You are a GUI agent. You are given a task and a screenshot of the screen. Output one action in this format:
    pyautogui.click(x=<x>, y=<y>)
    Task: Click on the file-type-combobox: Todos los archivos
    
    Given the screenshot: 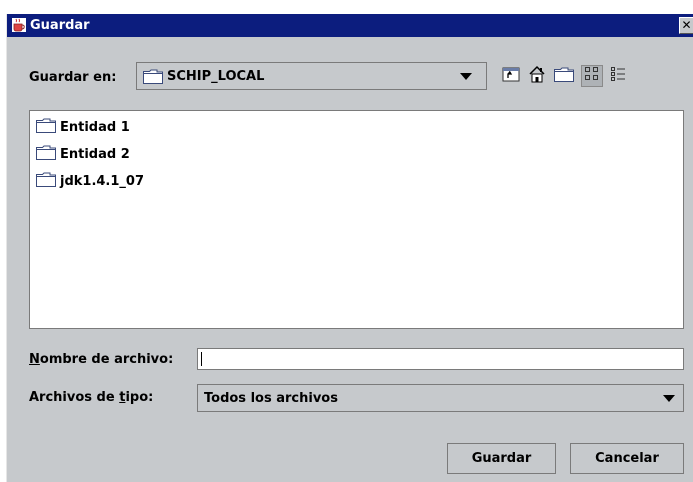 What is the action you would take?
    pyautogui.click(x=440, y=398)
    